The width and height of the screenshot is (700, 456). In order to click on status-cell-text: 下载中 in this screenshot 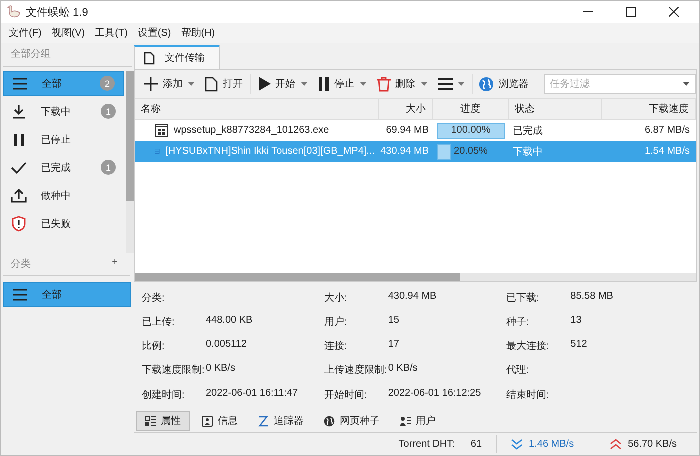, I will do `click(528, 153)`.